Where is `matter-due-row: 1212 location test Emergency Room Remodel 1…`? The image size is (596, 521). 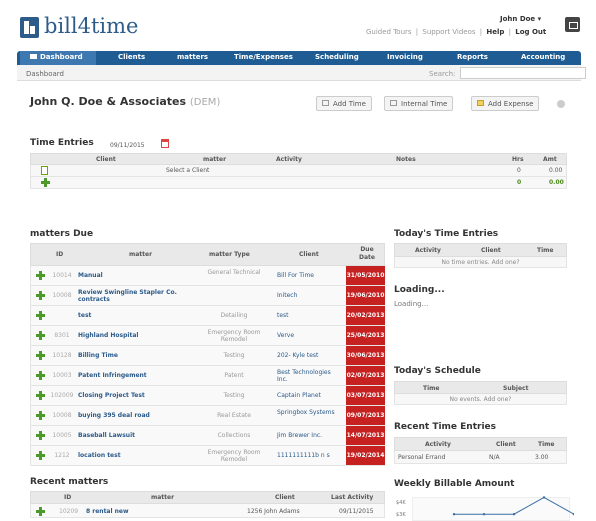 matter-due-row: 1212 location test Emergency Room Remodel 1… is located at coordinates (207, 456).